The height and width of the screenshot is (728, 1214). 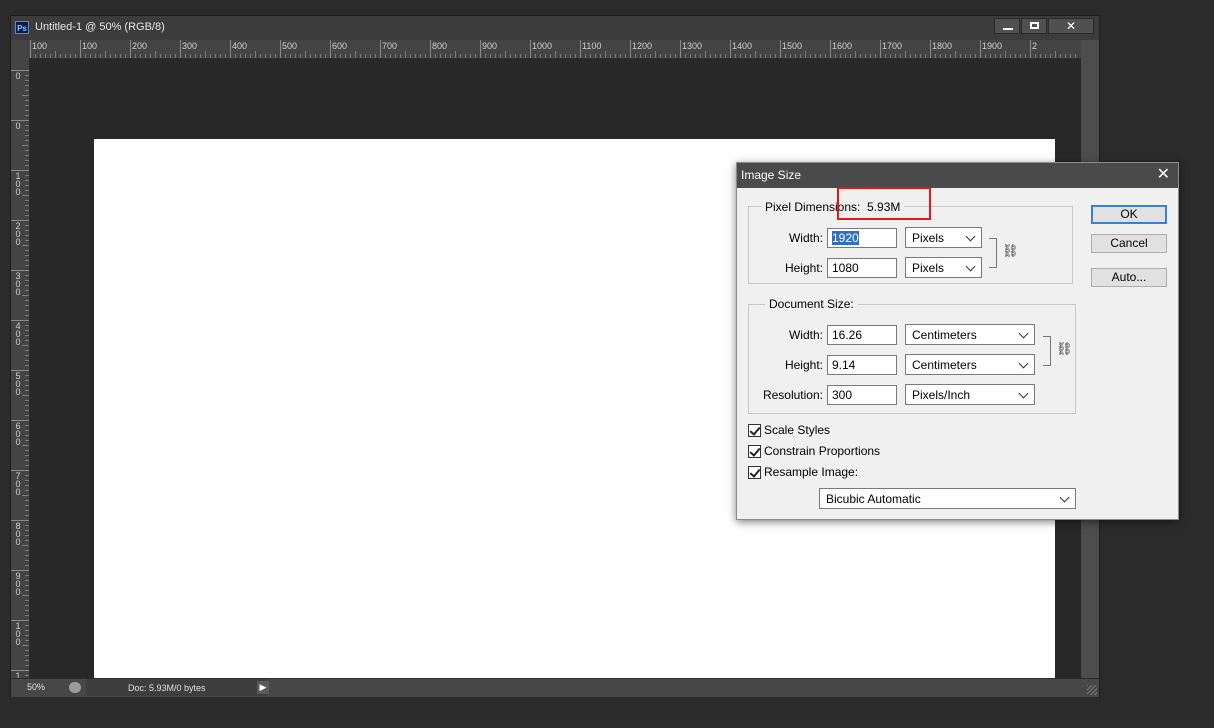 What do you see at coordinates (490, 46) in the screenshot?
I see `ruler-h-label: 900` at bounding box center [490, 46].